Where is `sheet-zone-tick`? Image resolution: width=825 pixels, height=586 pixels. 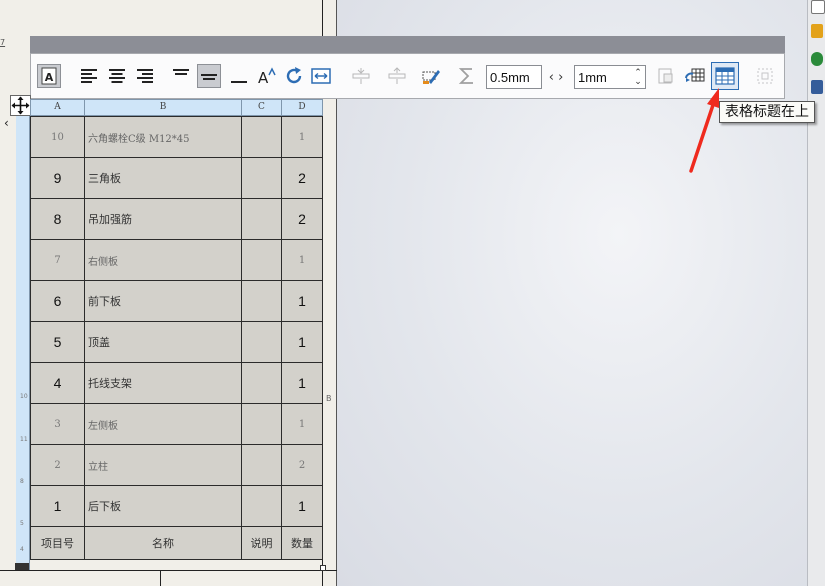 sheet-zone-tick is located at coordinates (160, 578).